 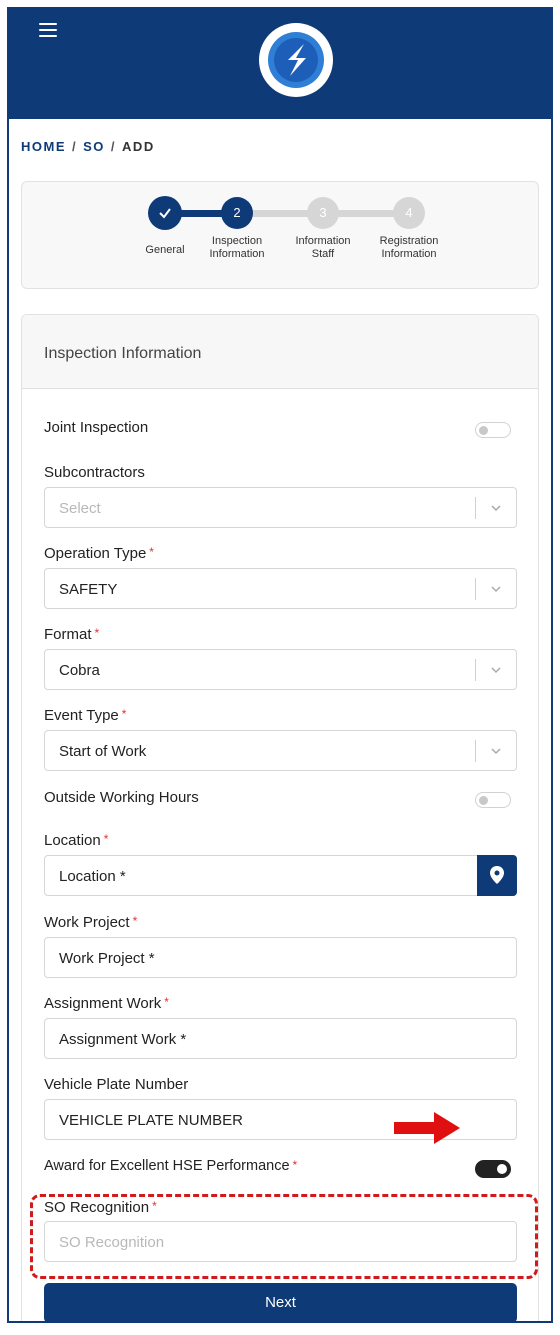 What do you see at coordinates (103, 751) in the screenshot?
I see `event-type-value: Start of Work` at bounding box center [103, 751].